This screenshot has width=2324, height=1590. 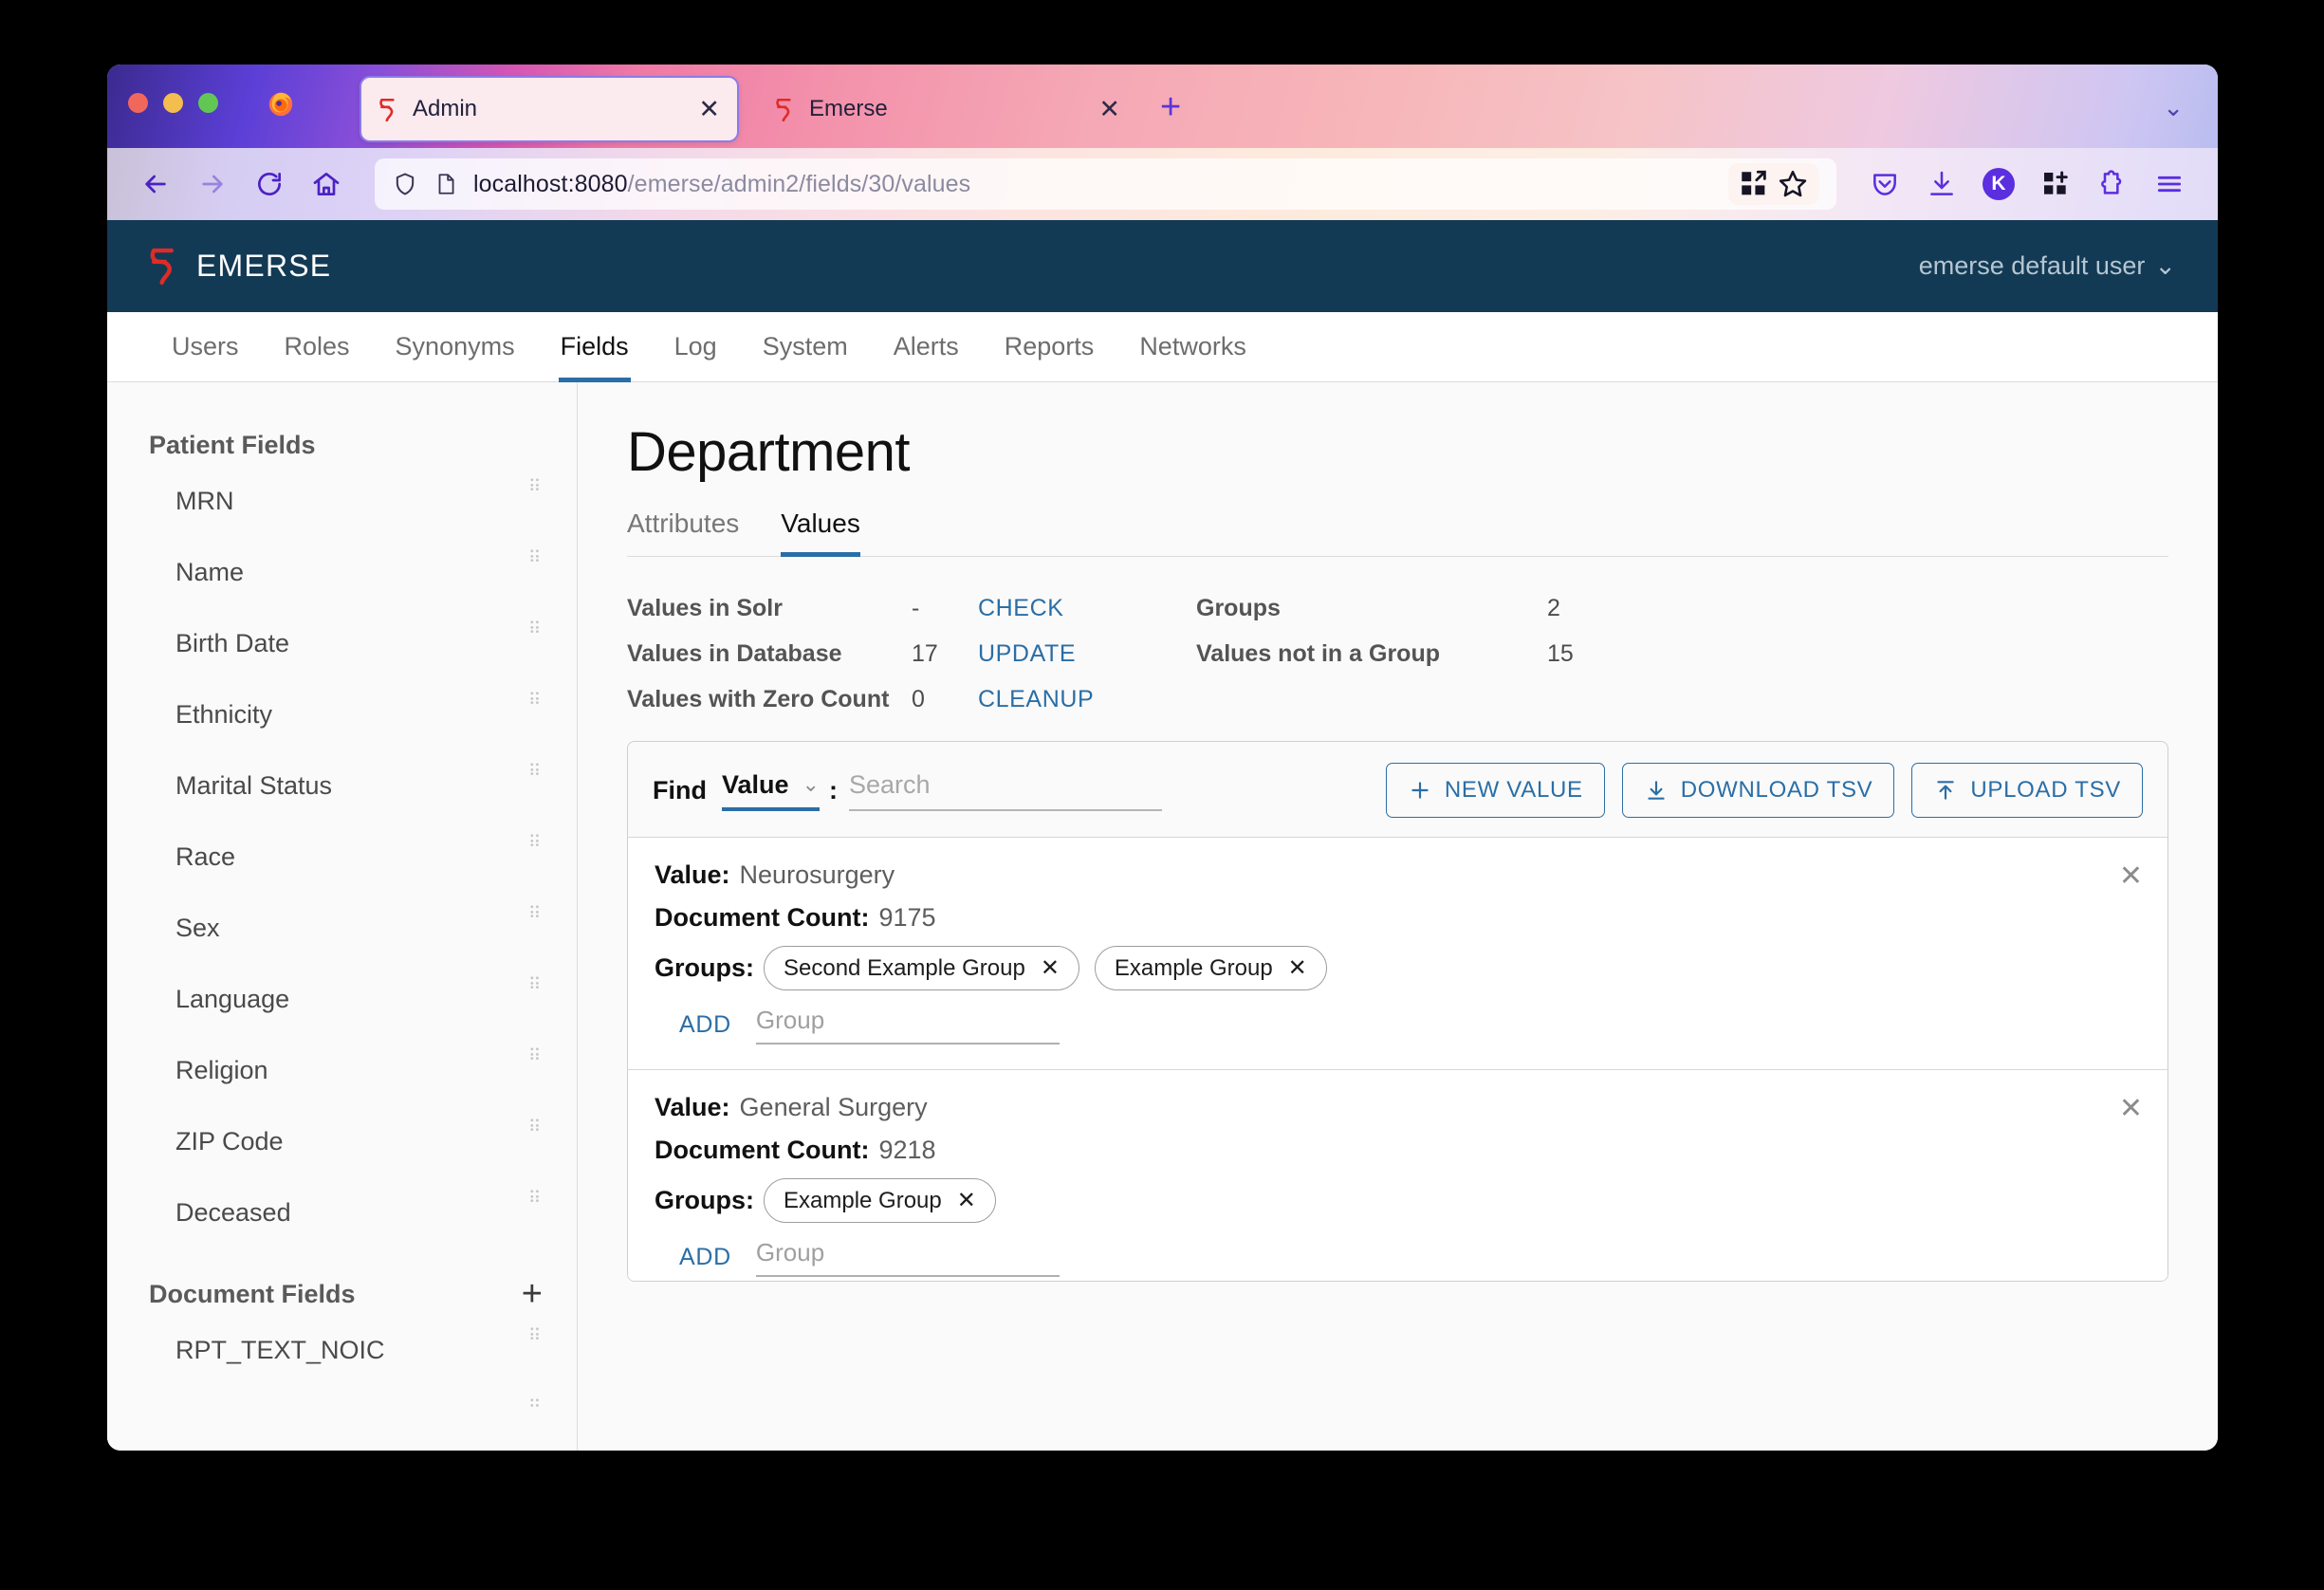 What do you see at coordinates (342, 928) in the screenshot?
I see `sidebar-item-sex: Sex` at bounding box center [342, 928].